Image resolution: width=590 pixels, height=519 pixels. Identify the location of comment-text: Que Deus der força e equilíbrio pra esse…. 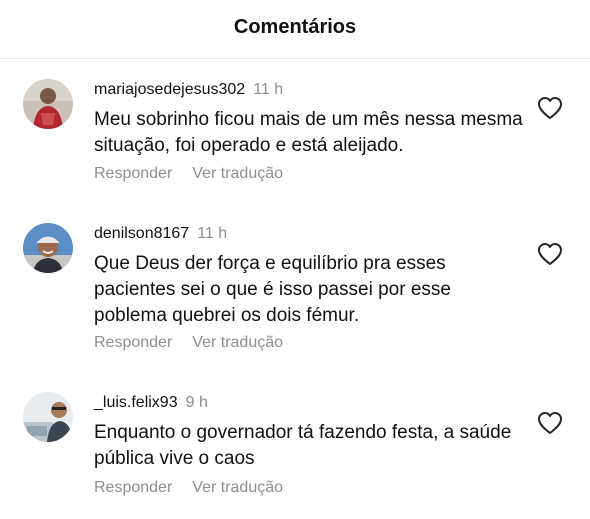
(272, 289).